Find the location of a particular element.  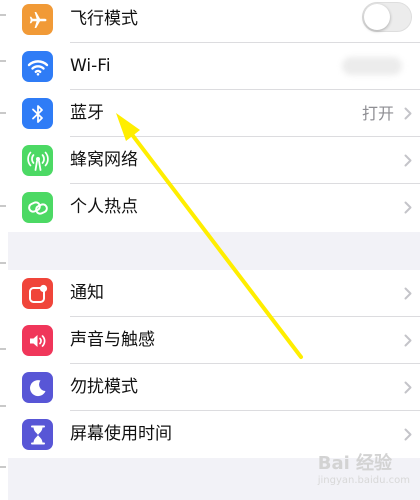

hotspot-label: 个人热点 is located at coordinates (104, 207).